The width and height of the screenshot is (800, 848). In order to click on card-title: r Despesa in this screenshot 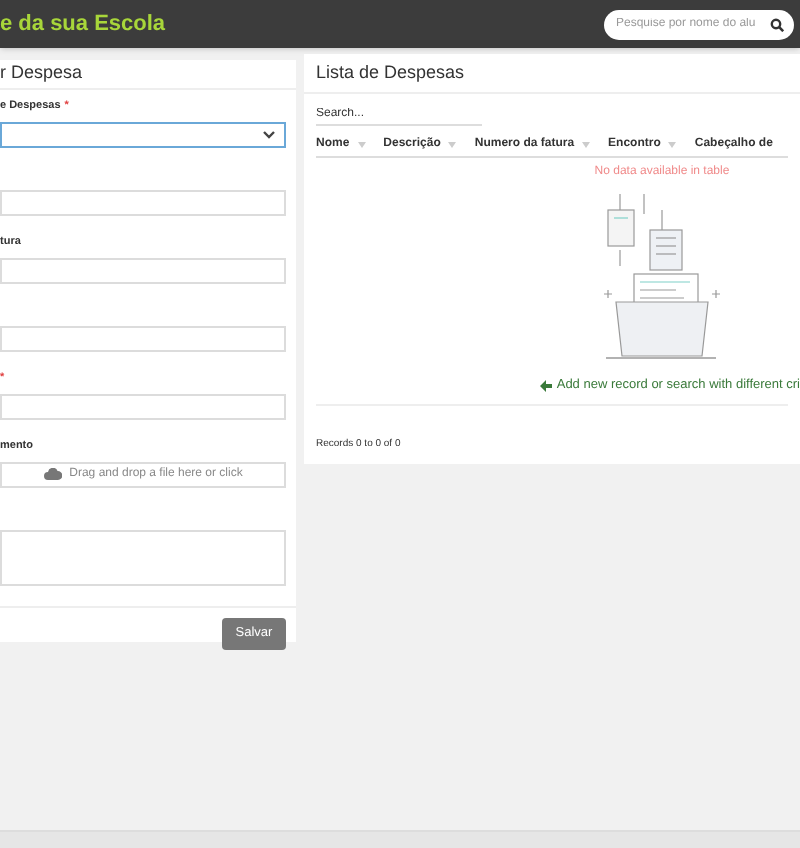, I will do `click(41, 73)`.